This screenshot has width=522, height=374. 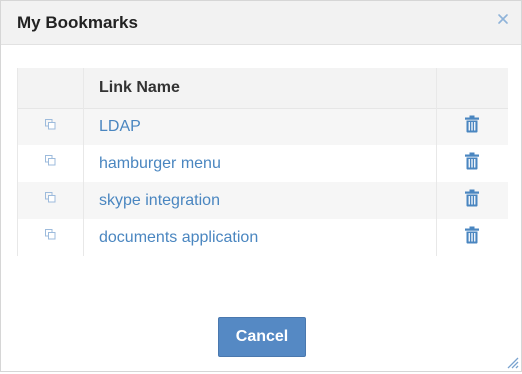 I want to click on link-name-cell: LDAP, so click(x=260, y=126).